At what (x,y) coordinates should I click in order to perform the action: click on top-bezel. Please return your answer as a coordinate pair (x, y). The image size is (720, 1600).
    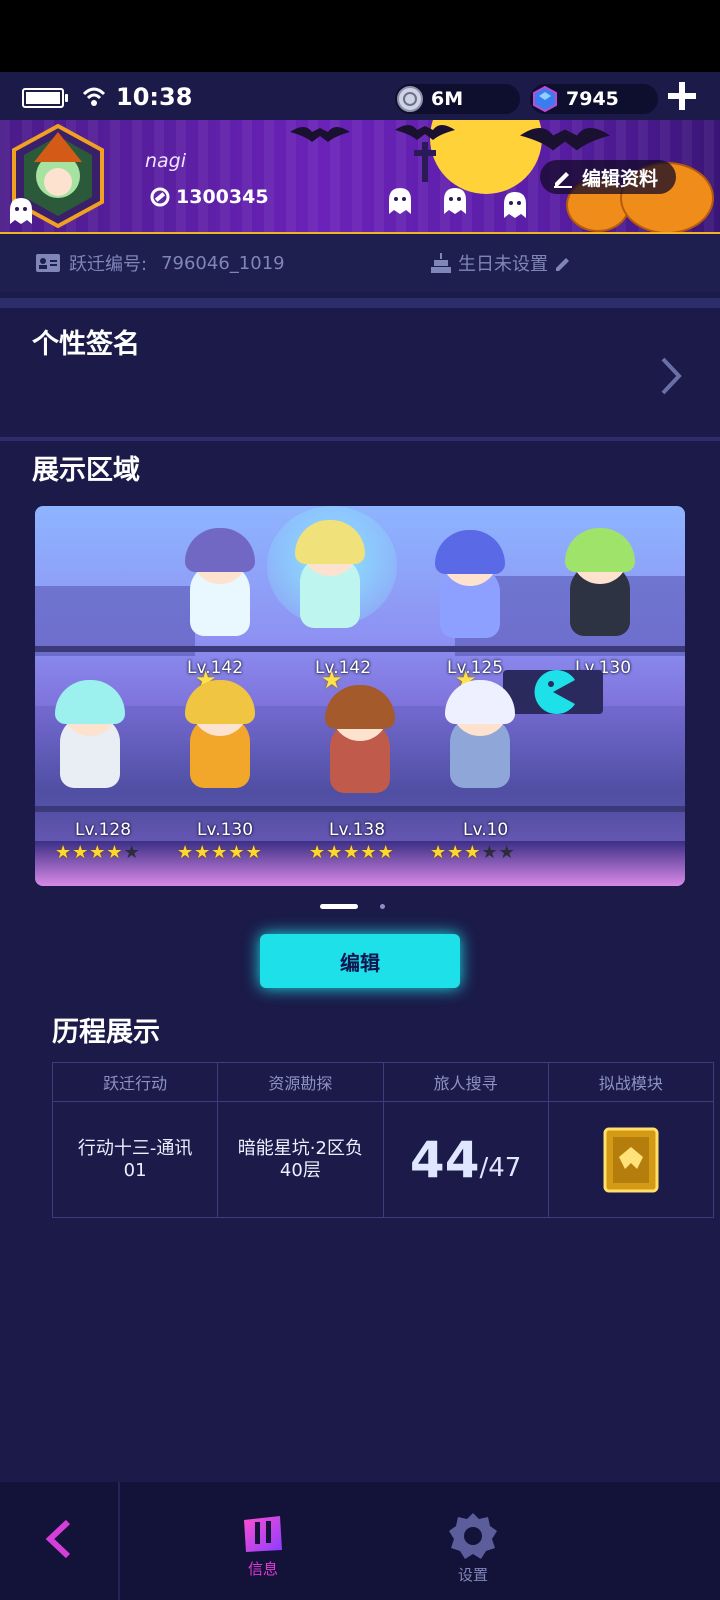
    Looking at the image, I should click on (360, 36).